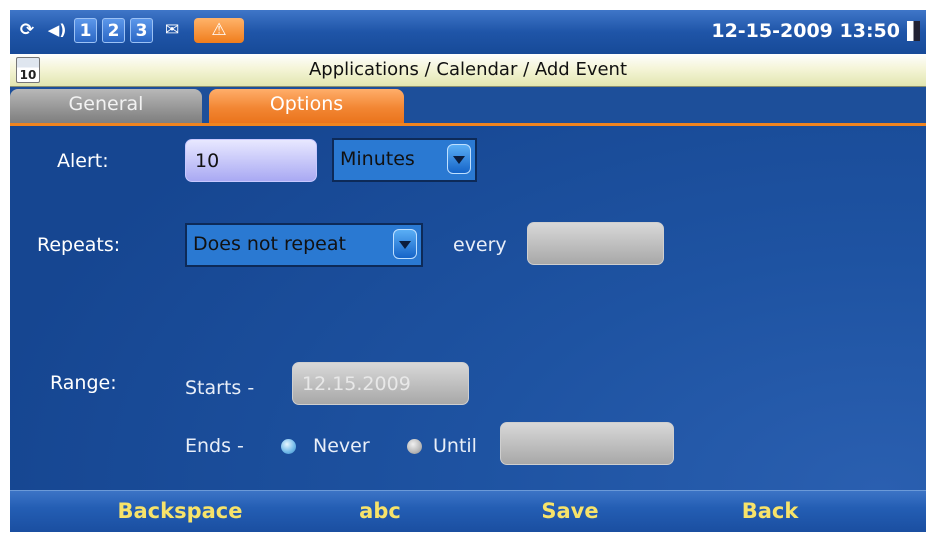 This screenshot has height=534, width=930. What do you see at coordinates (251, 160) in the screenshot?
I see `alert-input: 10` at bounding box center [251, 160].